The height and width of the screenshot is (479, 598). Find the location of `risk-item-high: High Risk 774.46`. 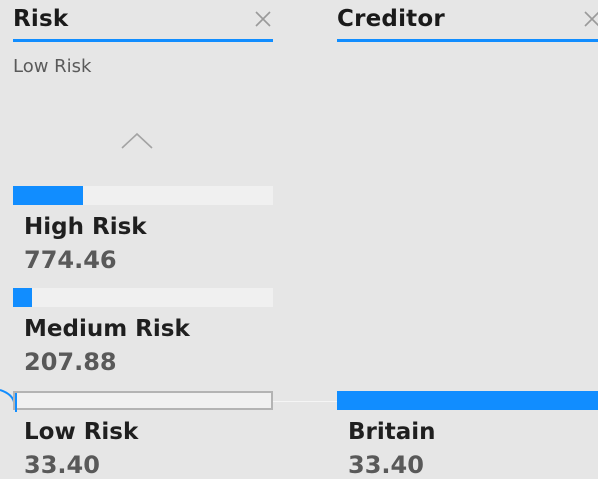

risk-item-high: High Risk 774.46 is located at coordinates (143, 231).